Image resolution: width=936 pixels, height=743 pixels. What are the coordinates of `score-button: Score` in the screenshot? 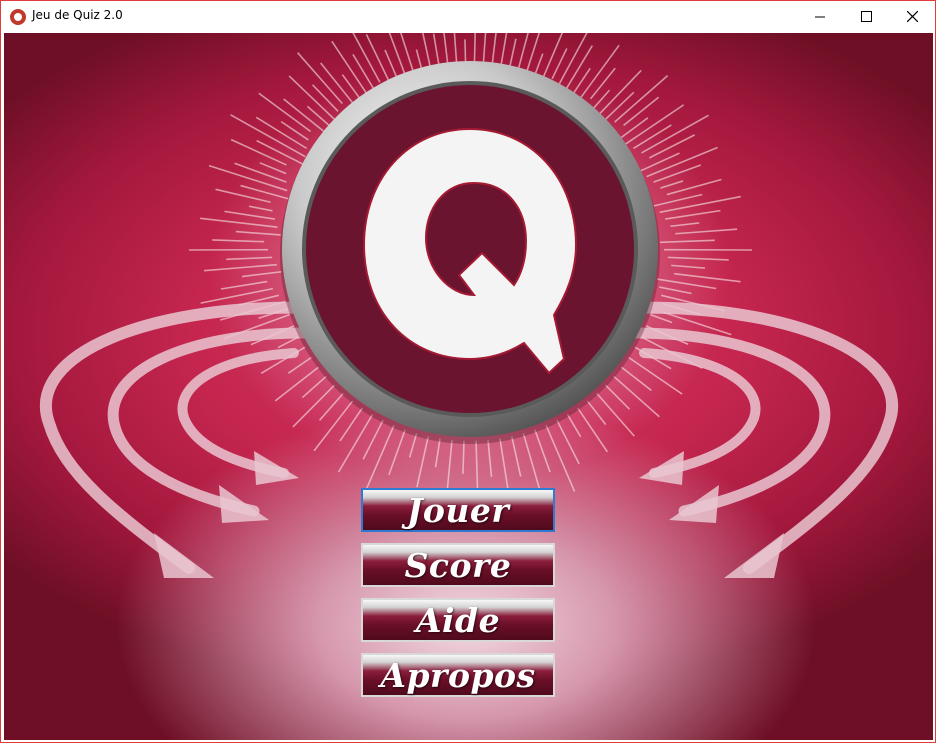 It's located at (458, 565).